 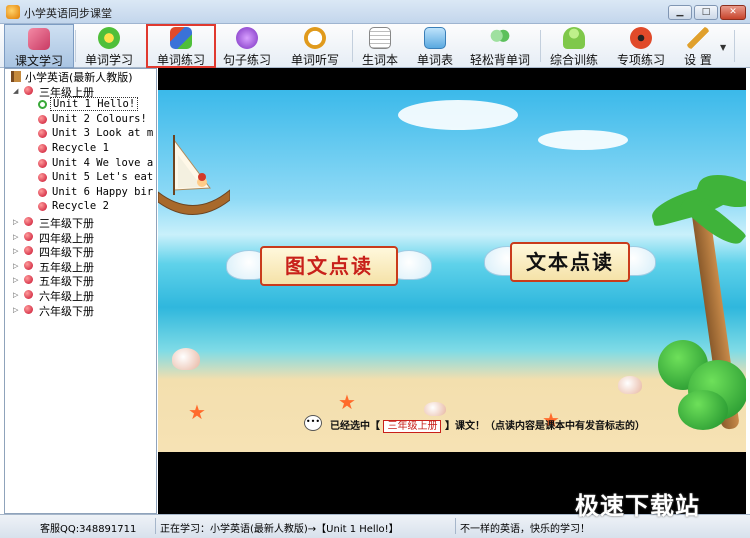 What do you see at coordinates (329, 266) in the screenshot?
I see `picture-reading-button: 图文点读` at bounding box center [329, 266].